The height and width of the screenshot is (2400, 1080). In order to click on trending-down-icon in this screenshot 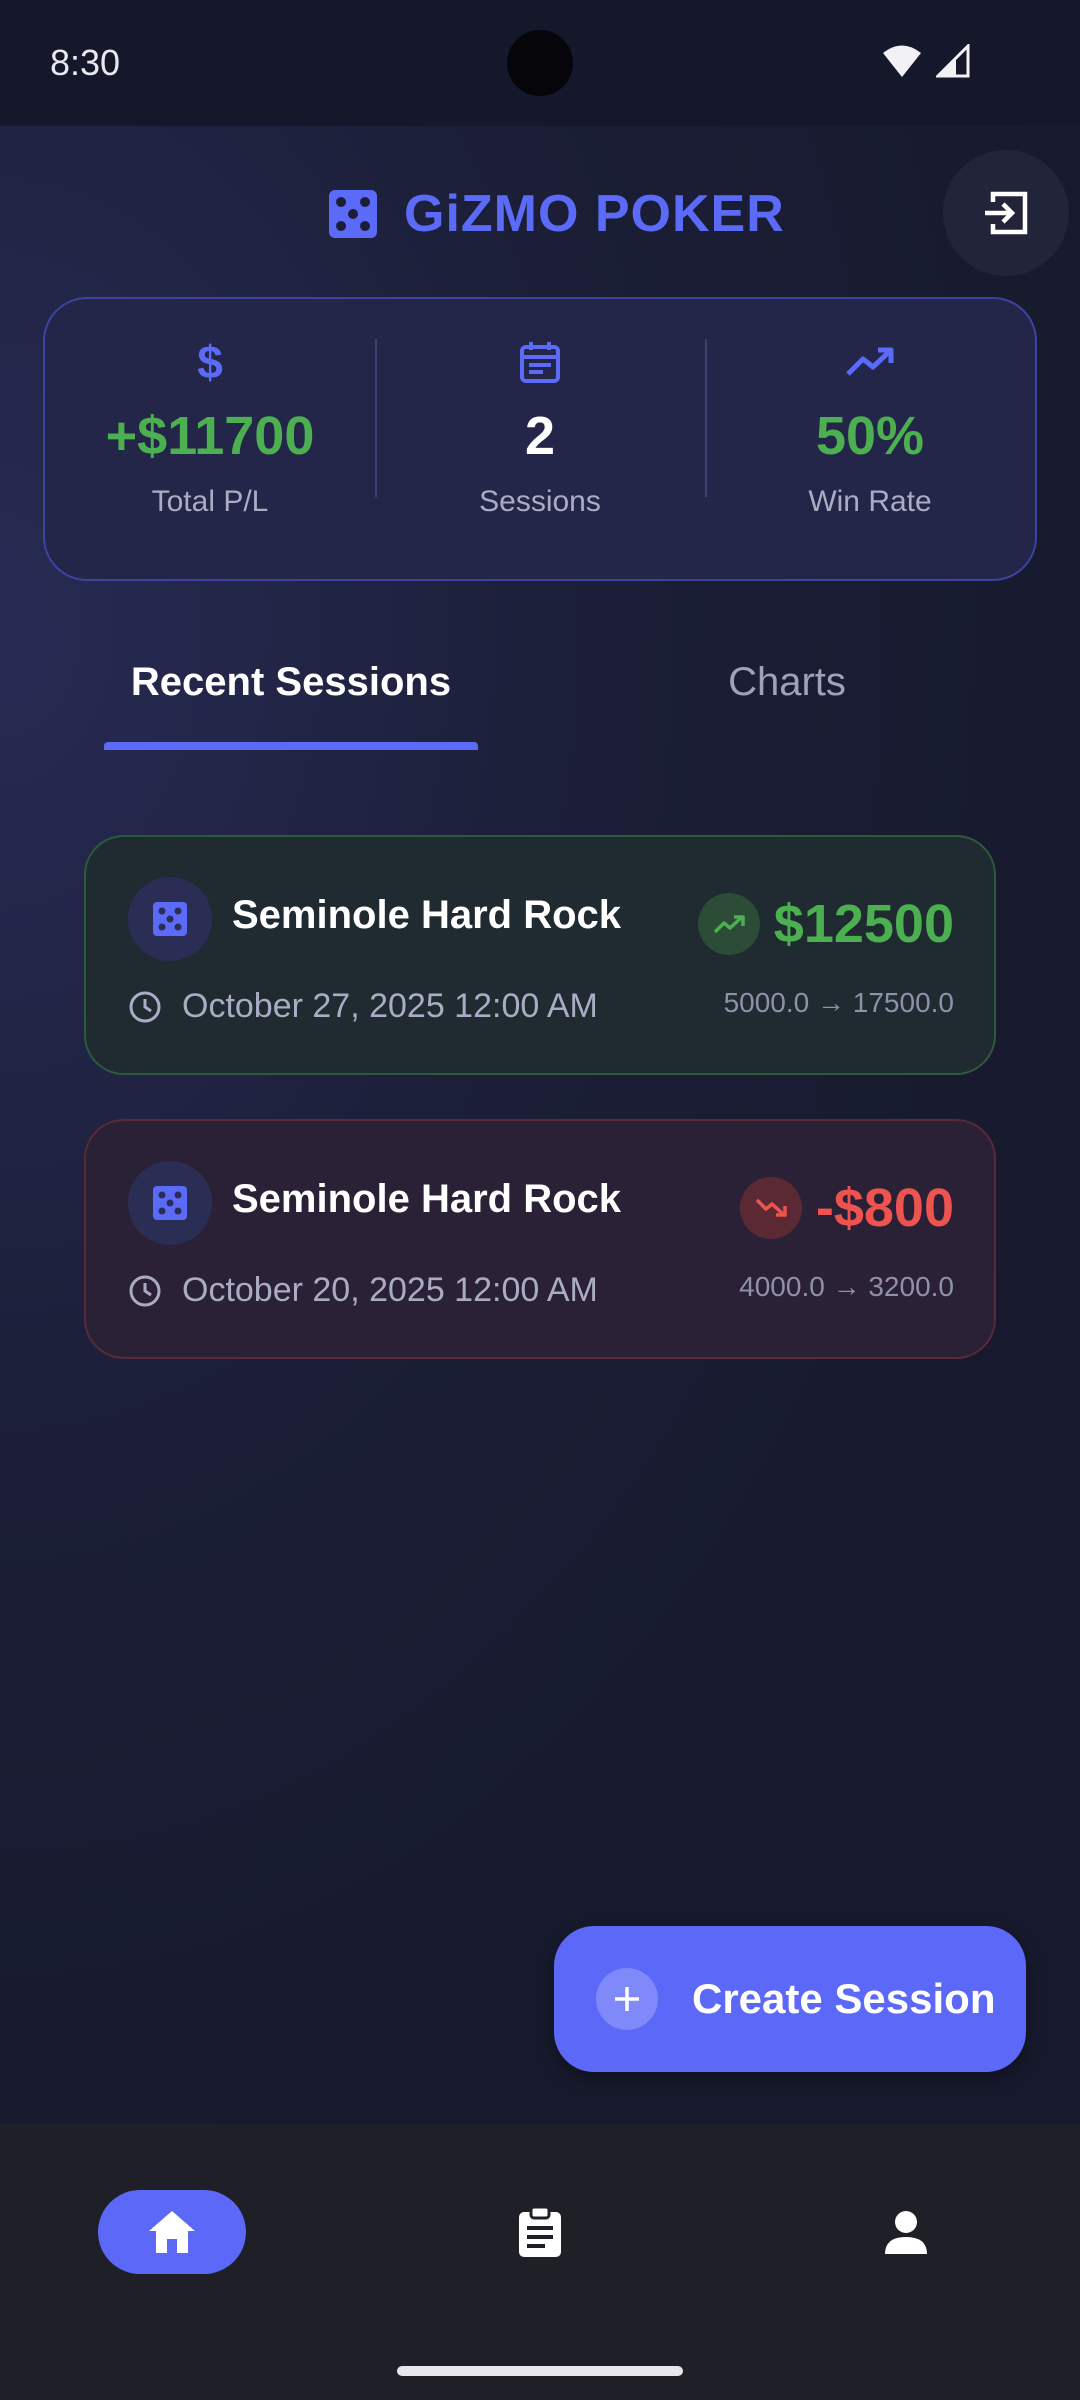, I will do `click(770, 1208)`.